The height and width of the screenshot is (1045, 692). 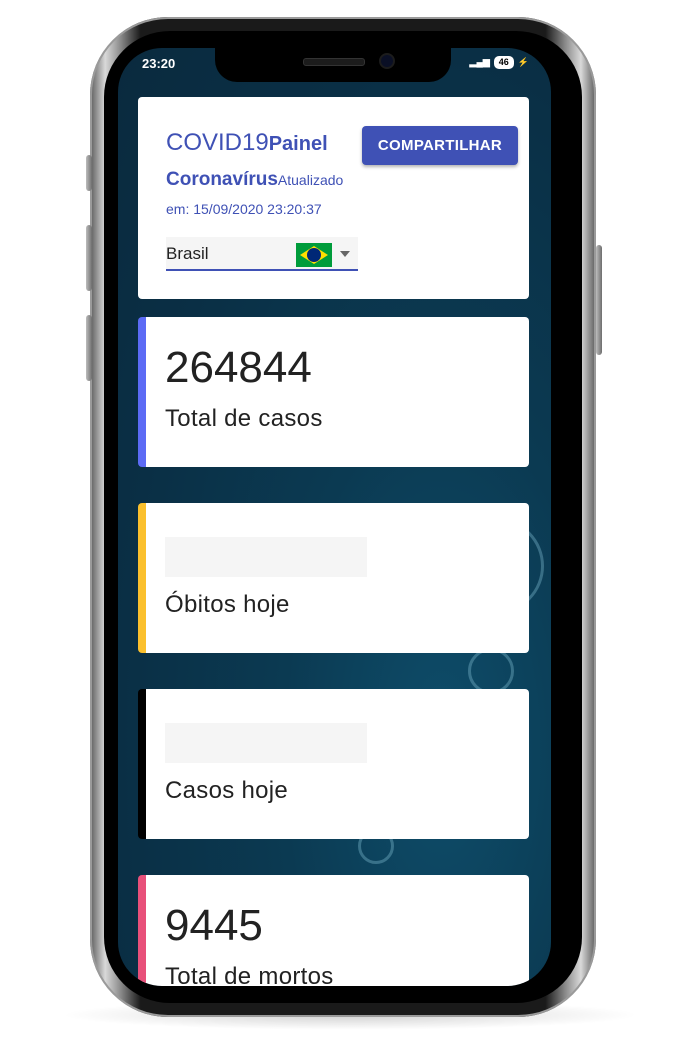 I want to click on country-select: Brasil, so click(x=262, y=254).